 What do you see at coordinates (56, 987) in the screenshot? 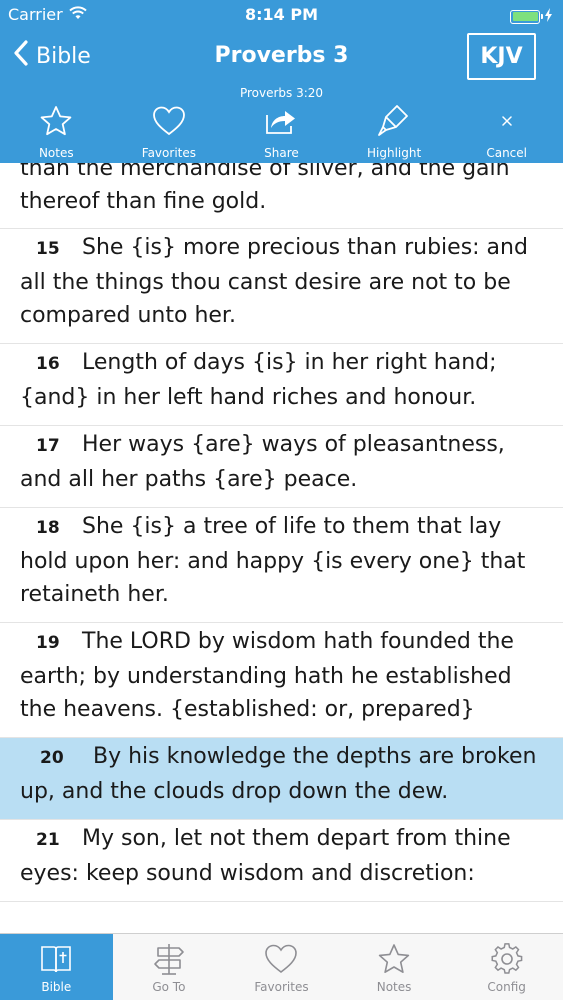
I see `tab-bible-label: Bible` at bounding box center [56, 987].